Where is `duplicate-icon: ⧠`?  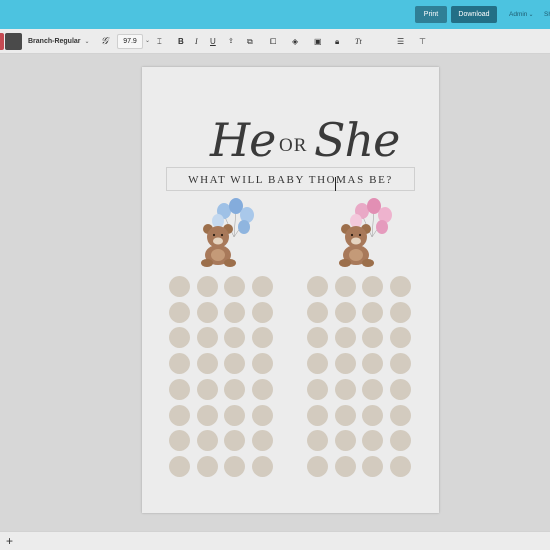 duplicate-icon: ⧠ is located at coordinates (273, 41).